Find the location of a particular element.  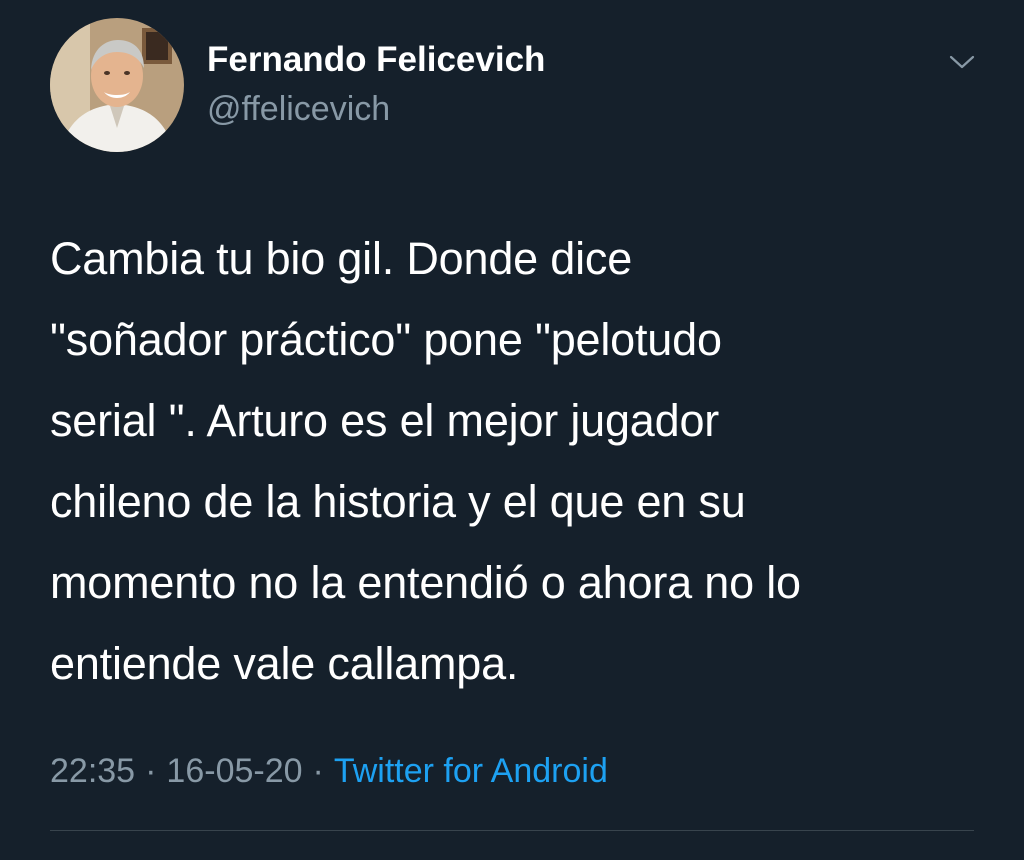

chevron-down-icon is located at coordinates (962, 62).